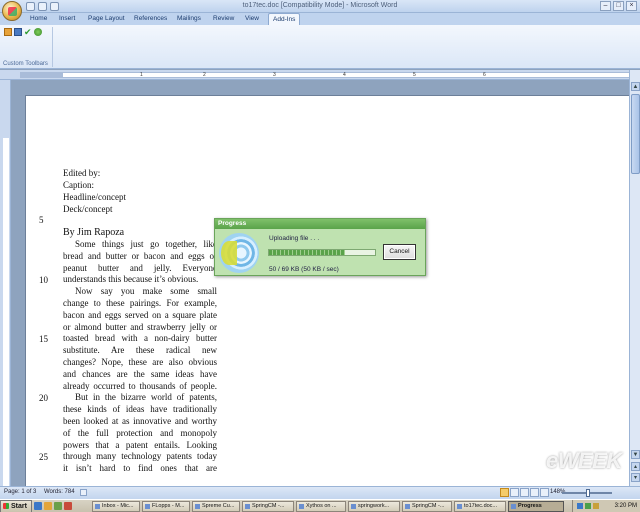  I want to click on full-screen-view-button, so click(514, 492).